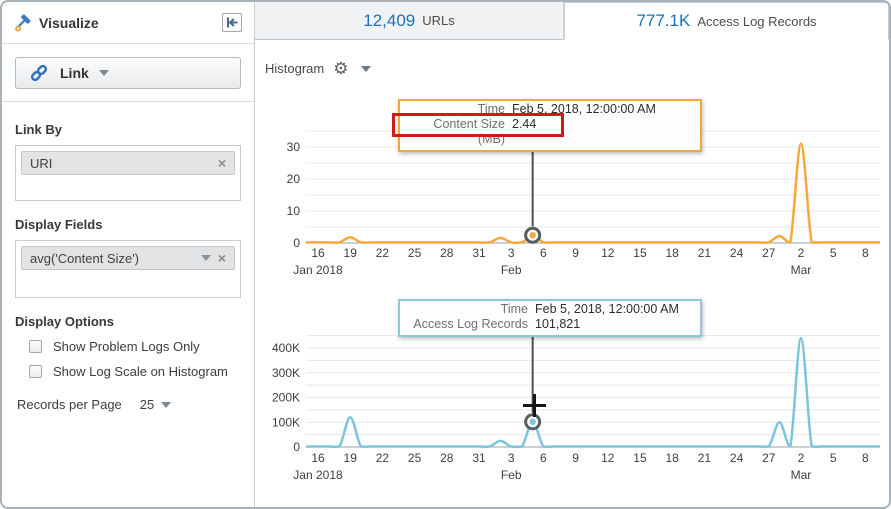  I want to click on option-row: Show Log Scale on Histogram, so click(135, 371).